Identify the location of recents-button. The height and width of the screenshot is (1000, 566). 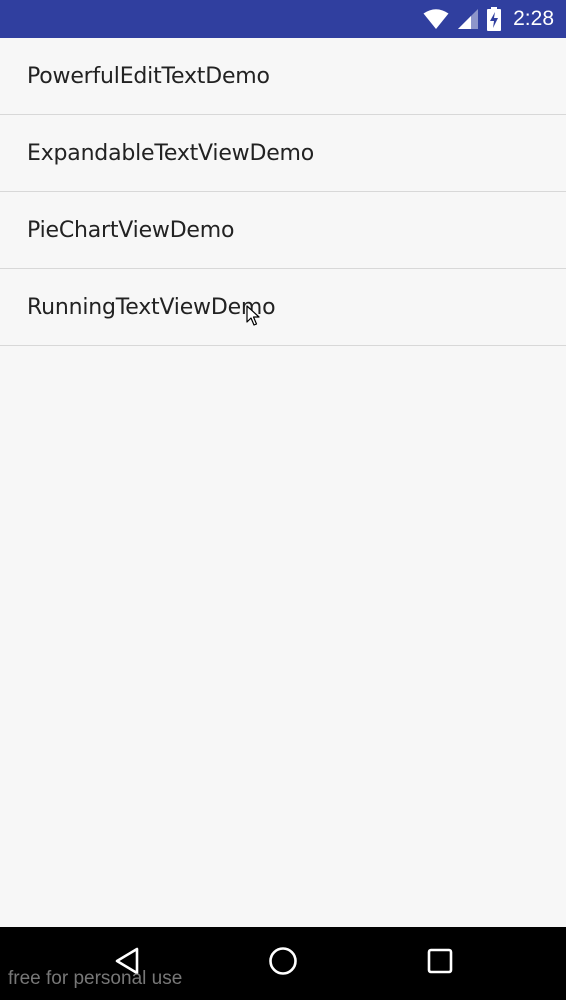
(440, 963).